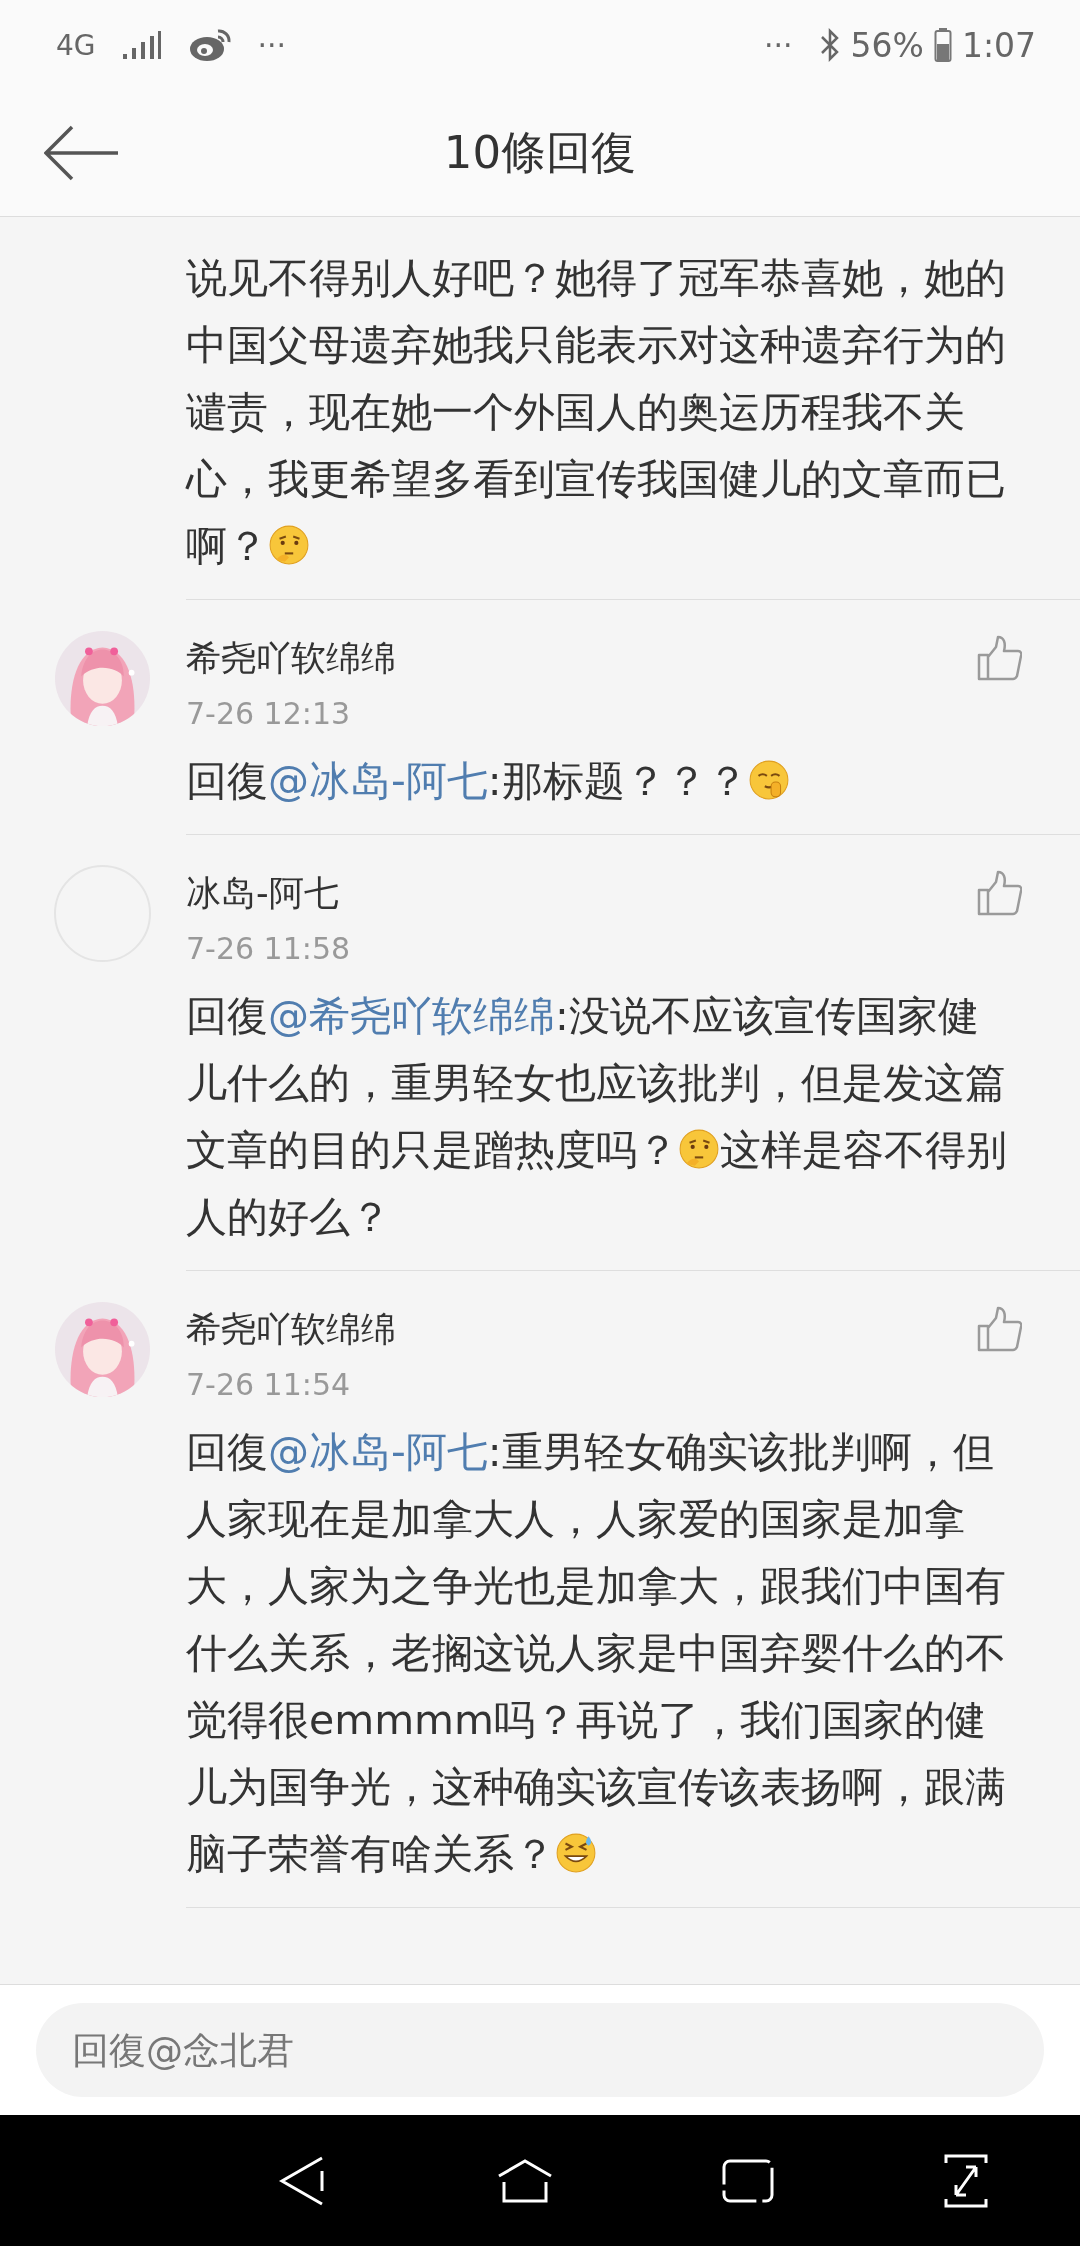 The width and height of the screenshot is (1080, 2246). What do you see at coordinates (82, 153) in the screenshot?
I see `back-arrow-icon` at bounding box center [82, 153].